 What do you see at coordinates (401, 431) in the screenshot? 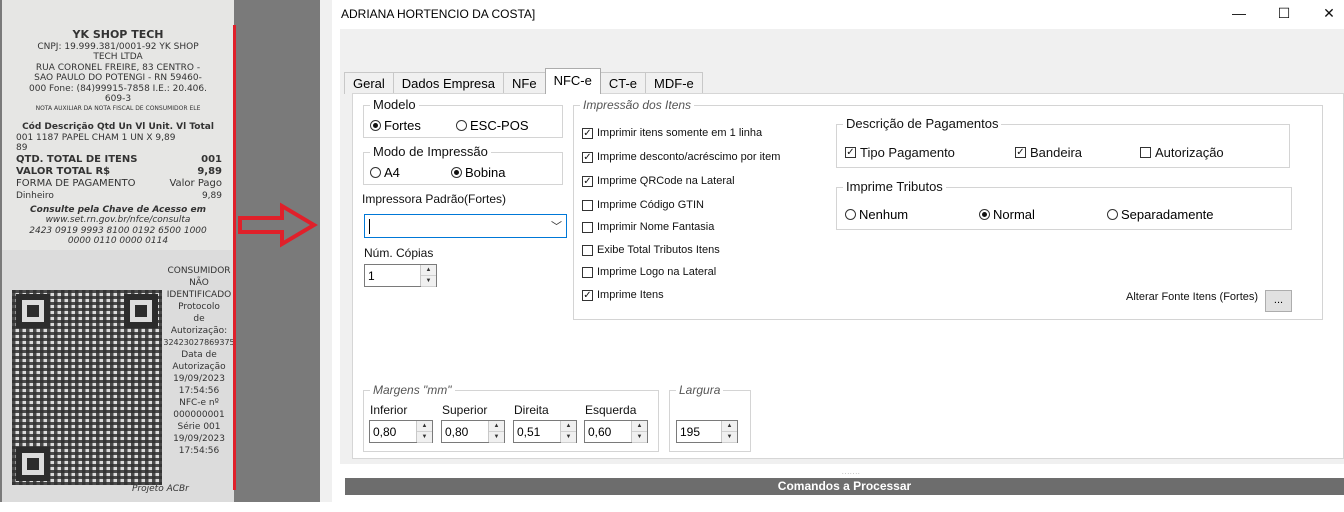
I see `margem-inferior-spin: 0,80 ▲ ▼` at bounding box center [401, 431].